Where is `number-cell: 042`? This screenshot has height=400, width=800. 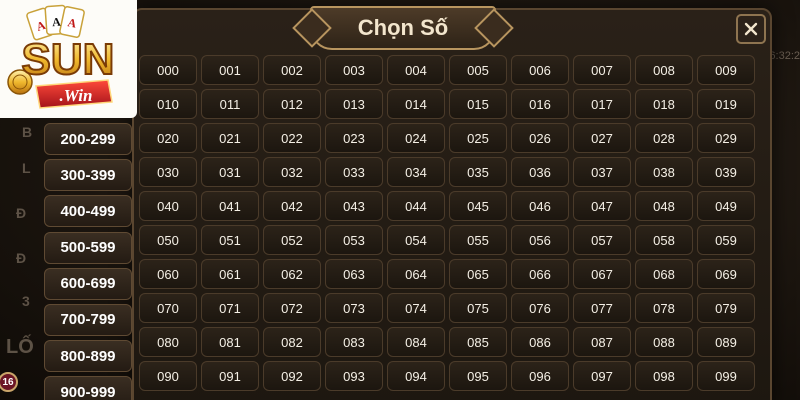 number-cell: 042 is located at coordinates (292, 206).